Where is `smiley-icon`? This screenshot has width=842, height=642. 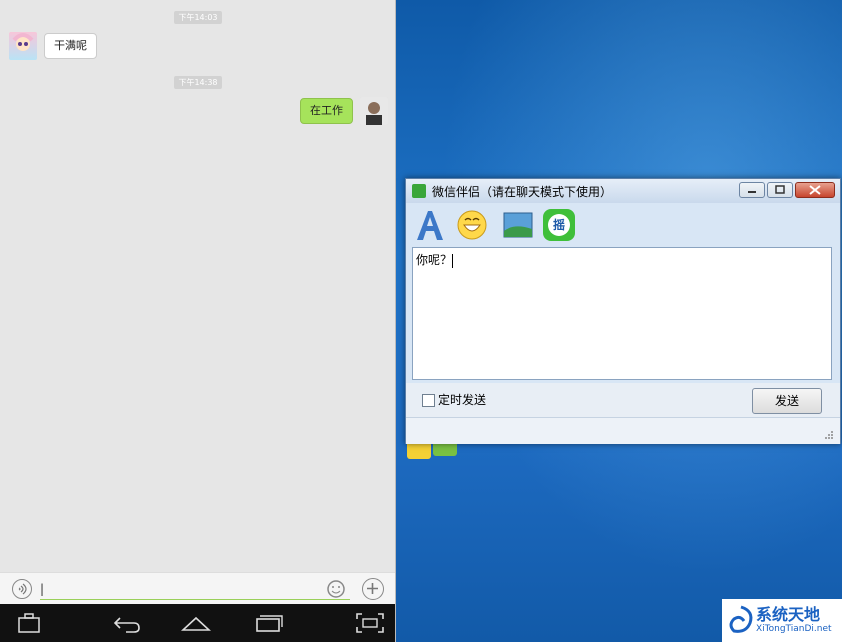
smiley-icon is located at coordinates (336, 589).